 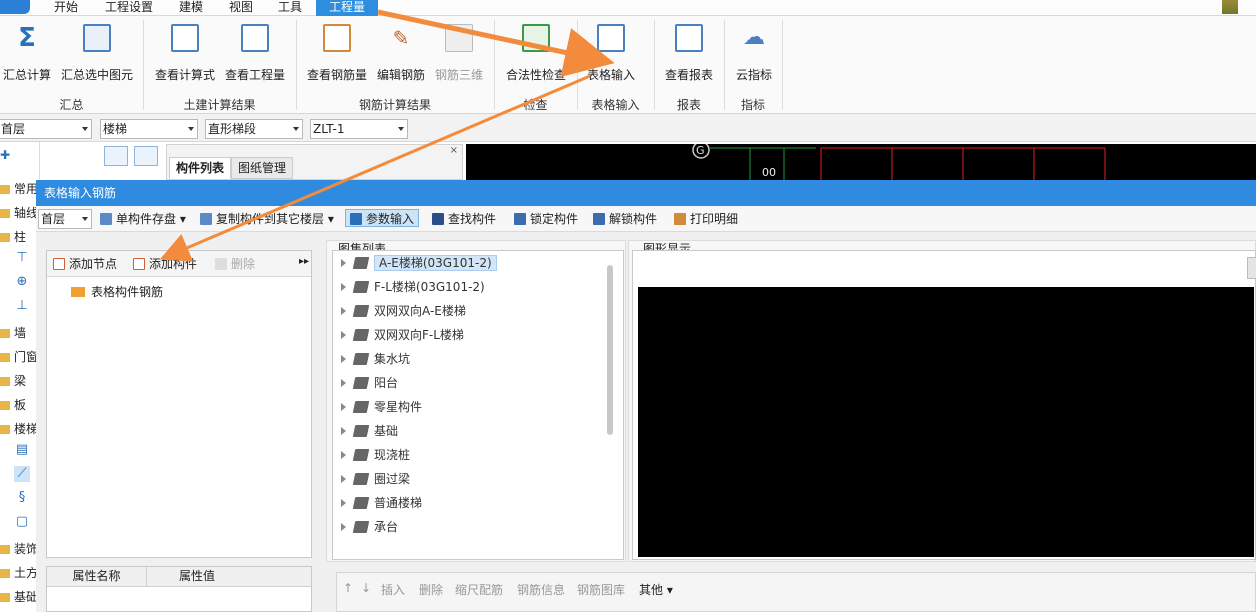 I want to click on rebar-3d-icon, so click(x=459, y=38).